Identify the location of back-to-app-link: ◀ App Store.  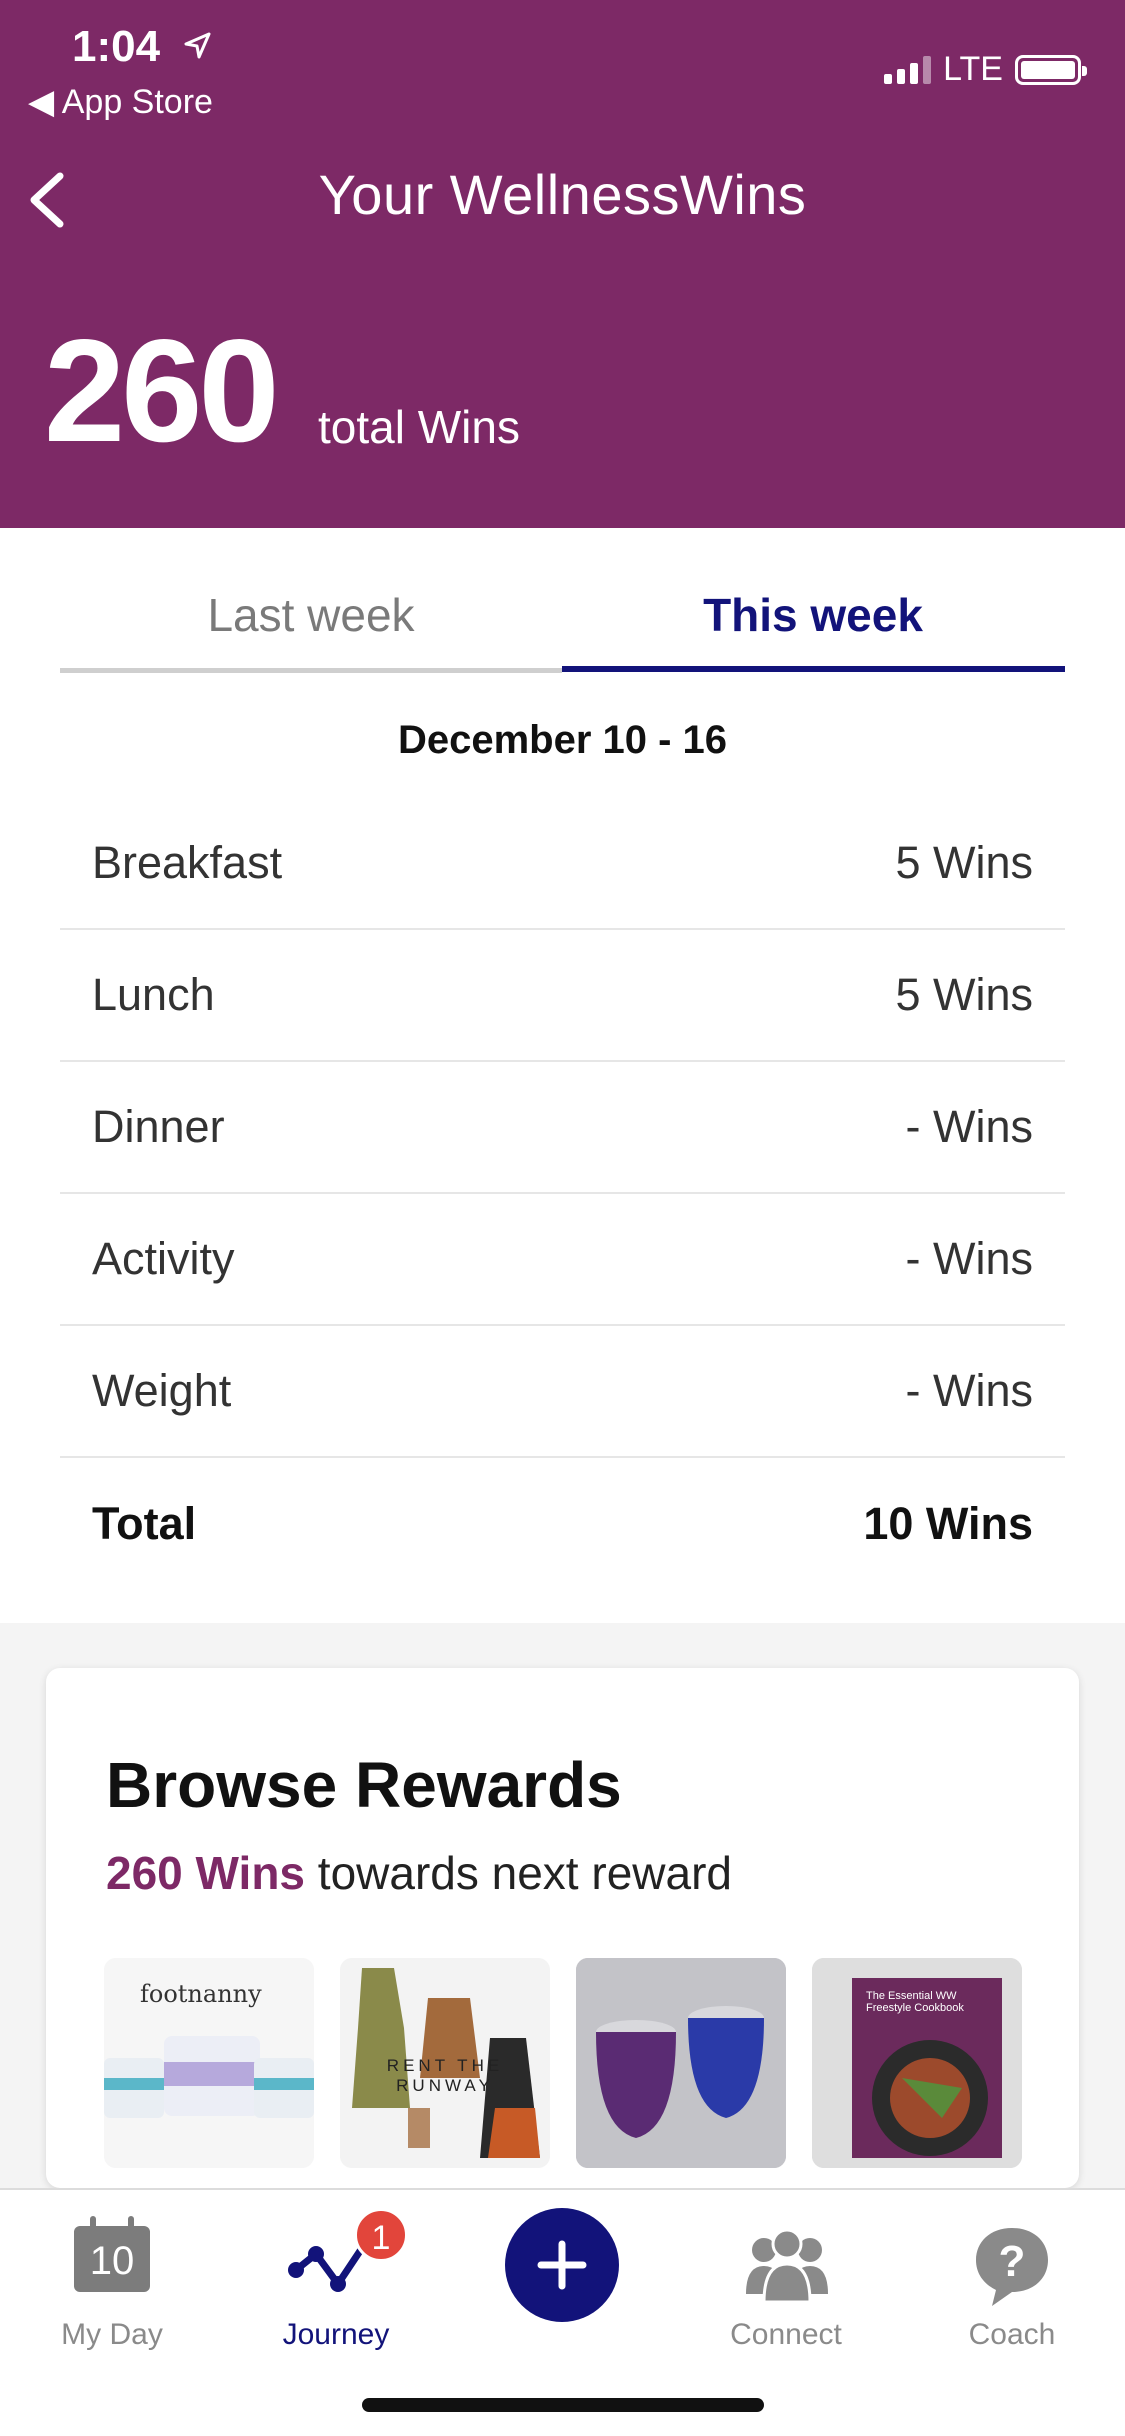
(120, 102).